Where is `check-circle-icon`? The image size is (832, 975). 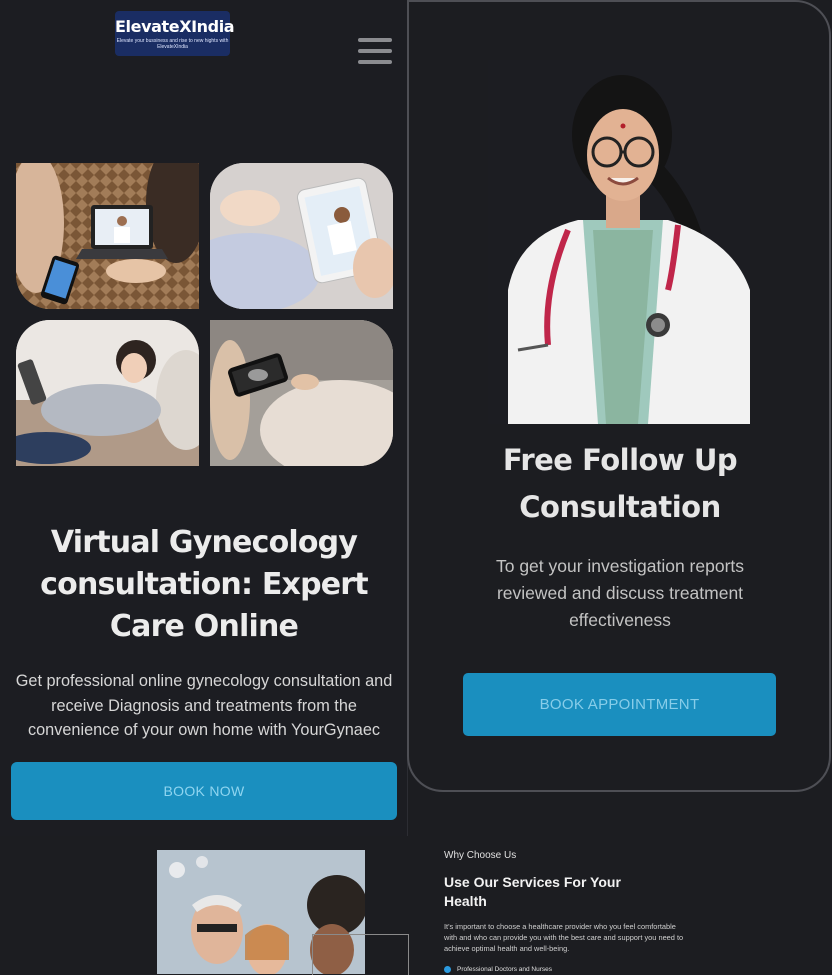
check-circle-icon is located at coordinates (447, 969).